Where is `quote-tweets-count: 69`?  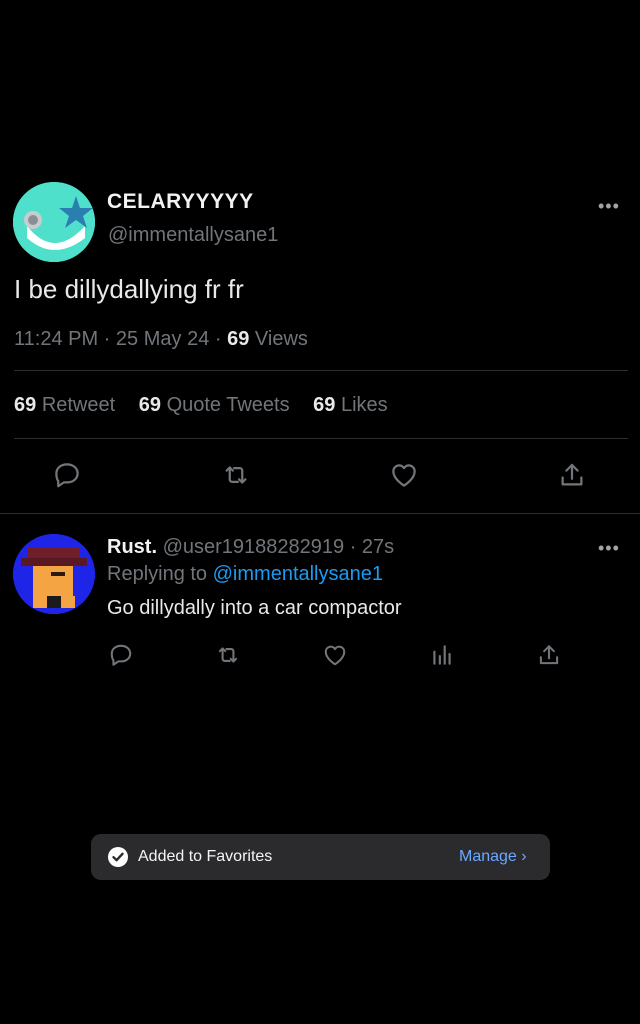
quote-tweets-count: 69 is located at coordinates (149, 405).